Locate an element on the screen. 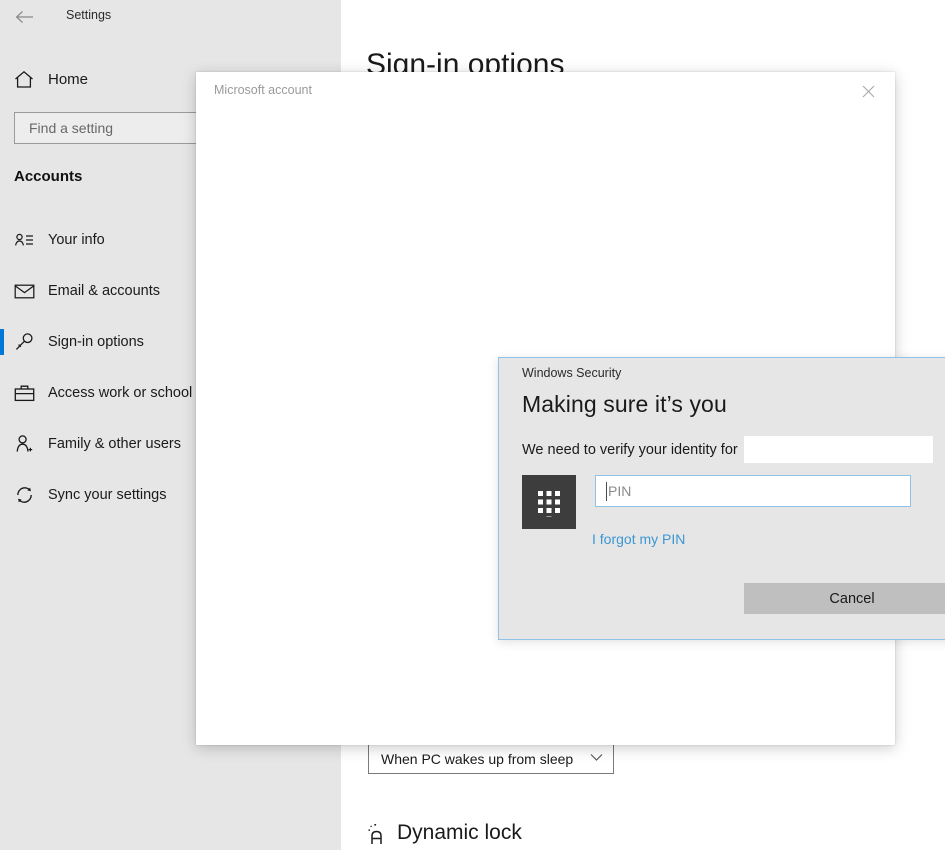  sidebar-item-sign-in-options-label: Sign-in options is located at coordinates (96, 342).